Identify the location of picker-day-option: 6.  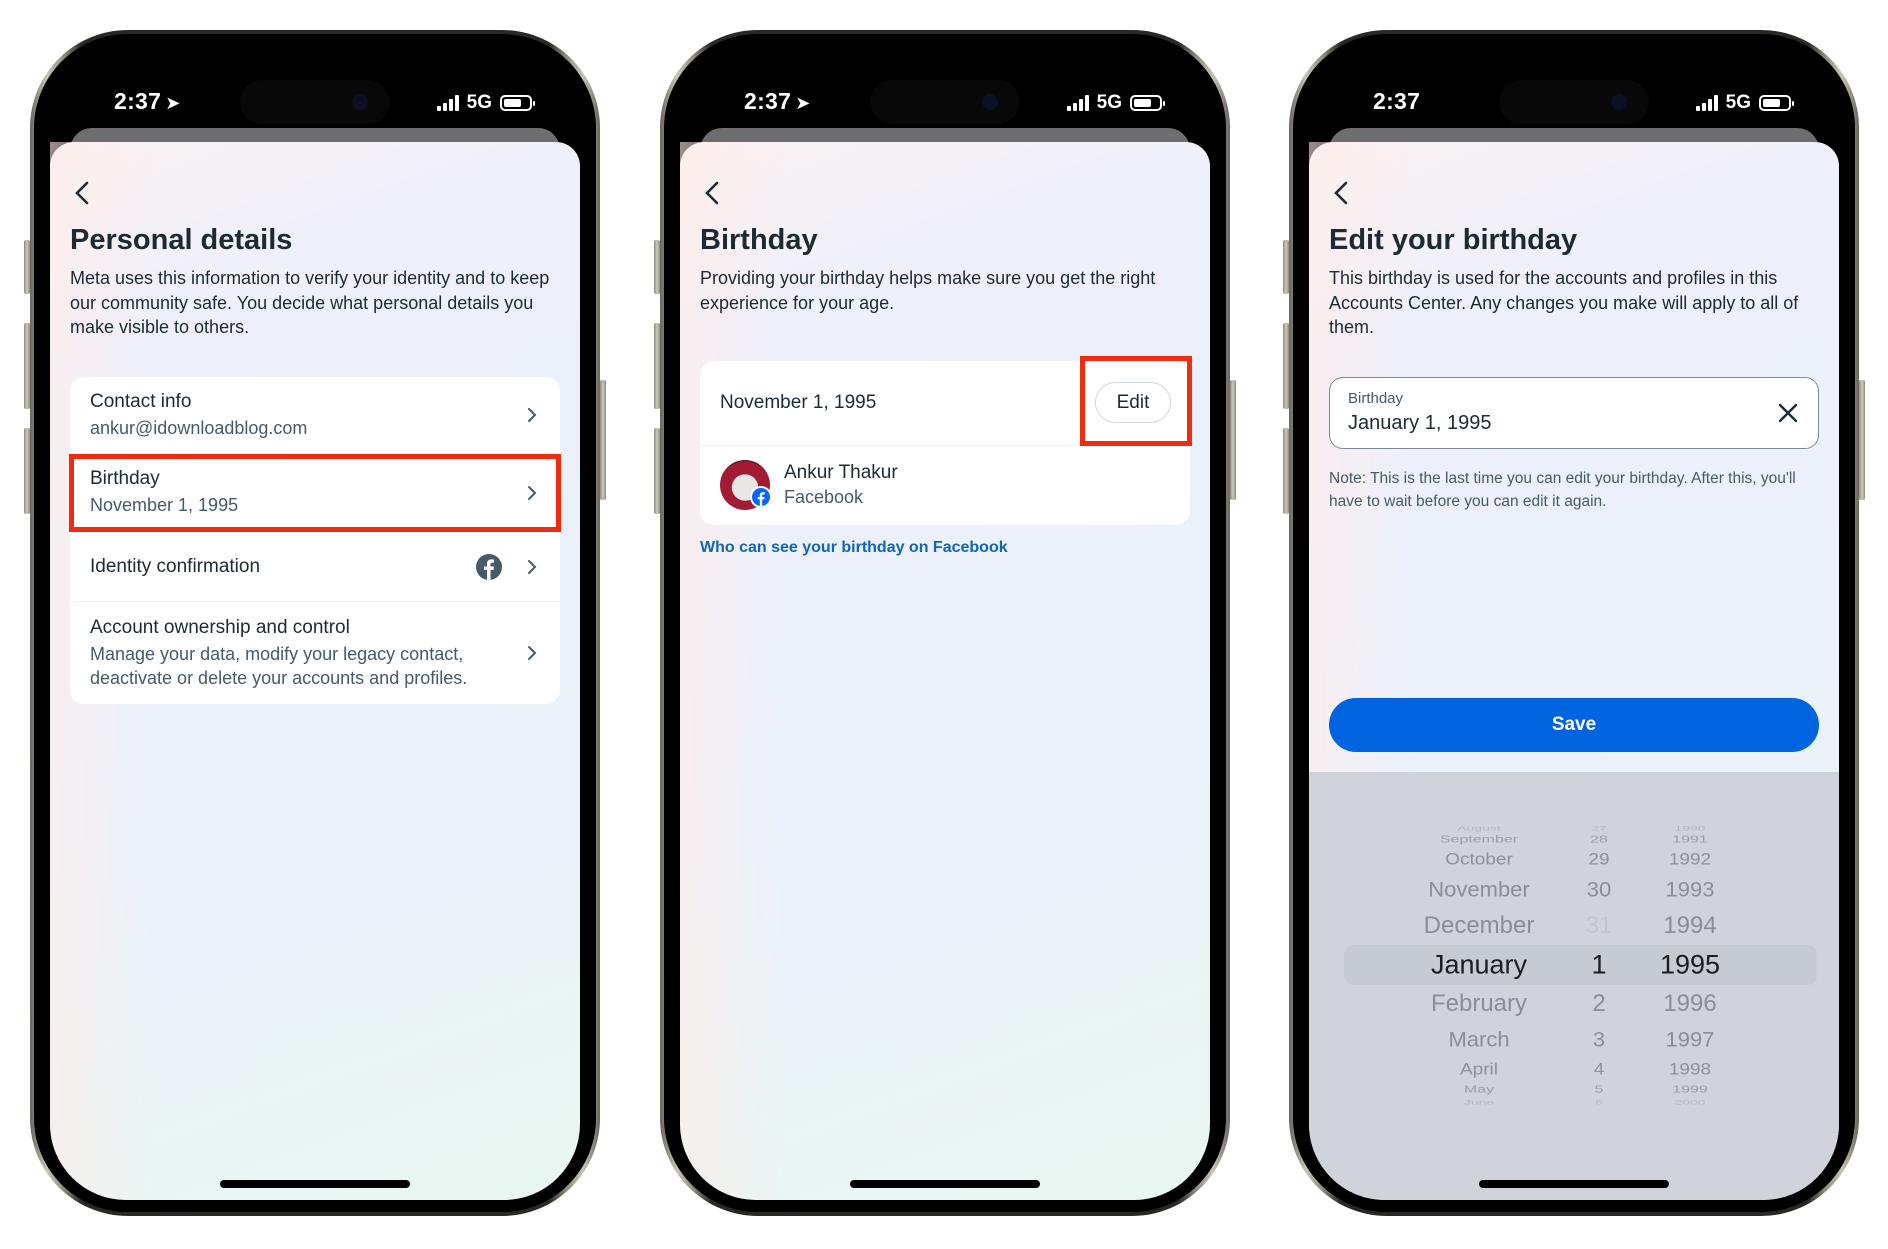
(1599, 1101).